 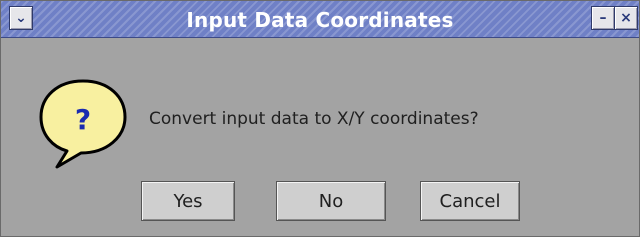 I want to click on cancel-button: Cancel, so click(x=470, y=201).